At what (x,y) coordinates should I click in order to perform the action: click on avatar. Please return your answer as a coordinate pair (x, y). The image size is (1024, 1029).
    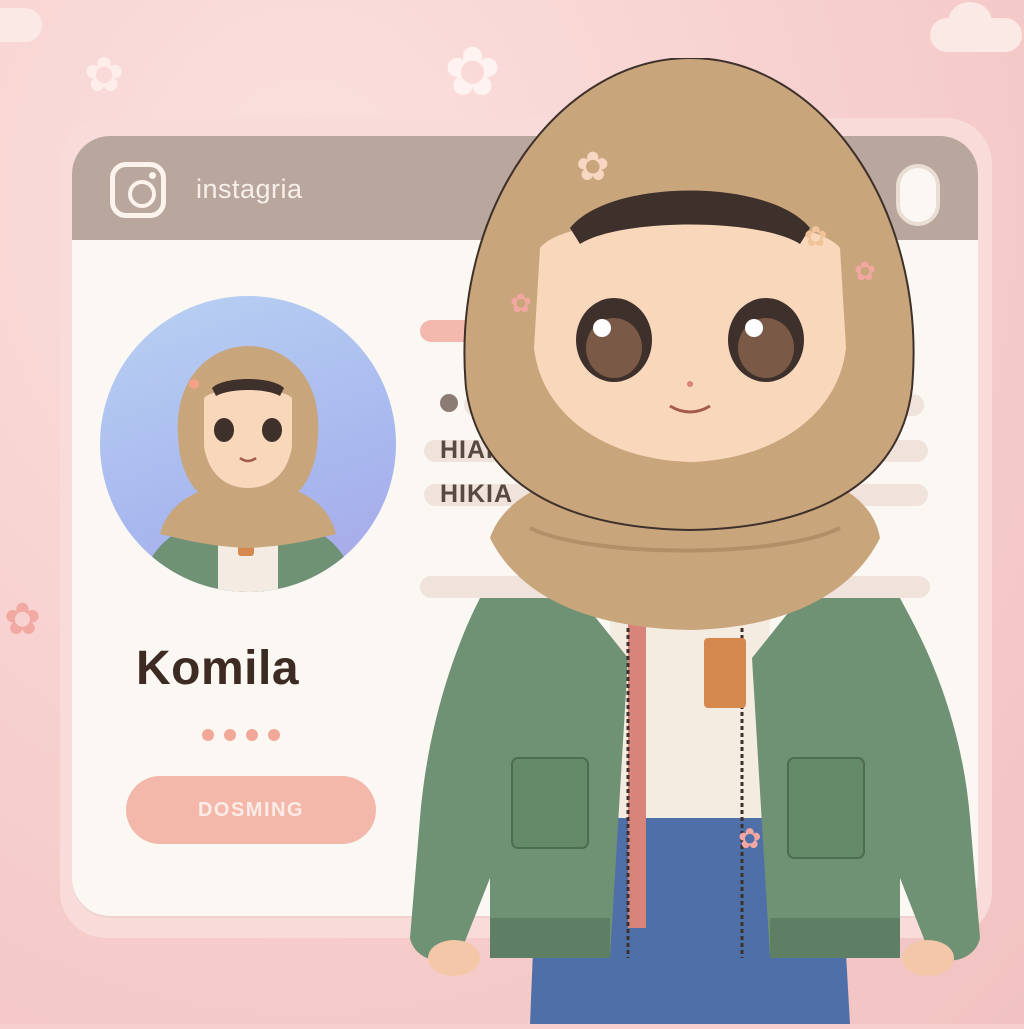
    Looking at the image, I should click on (248, 444).